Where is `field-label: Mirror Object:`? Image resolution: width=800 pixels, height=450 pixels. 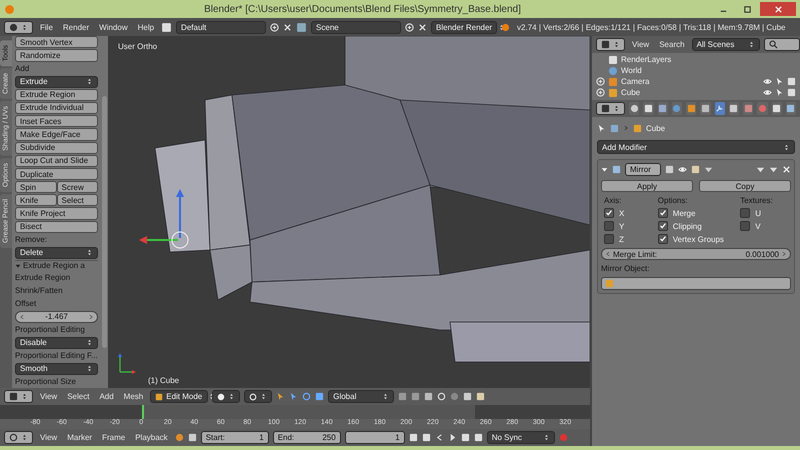 field-label: Mirror Object: is located at coordinates (625, 268).